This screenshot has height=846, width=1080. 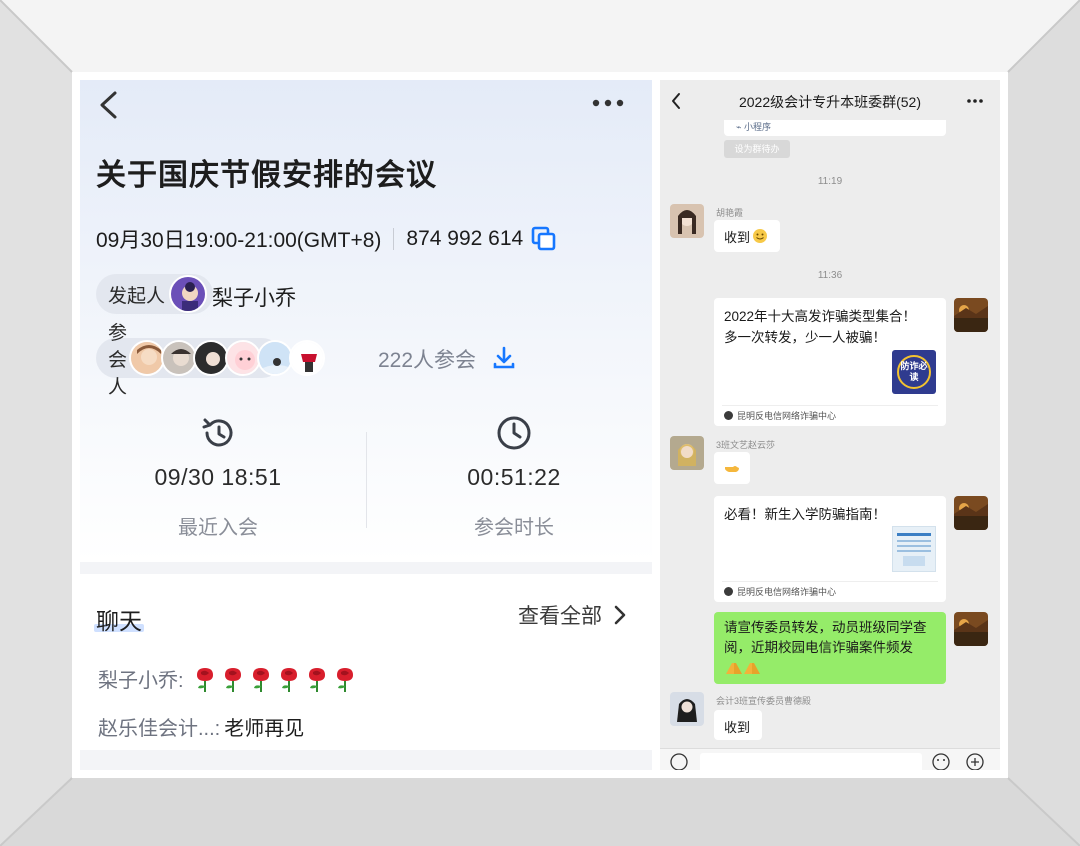 I want to click on stat-duration: 00:51:22 参会时长, so click(x=514, y=477).